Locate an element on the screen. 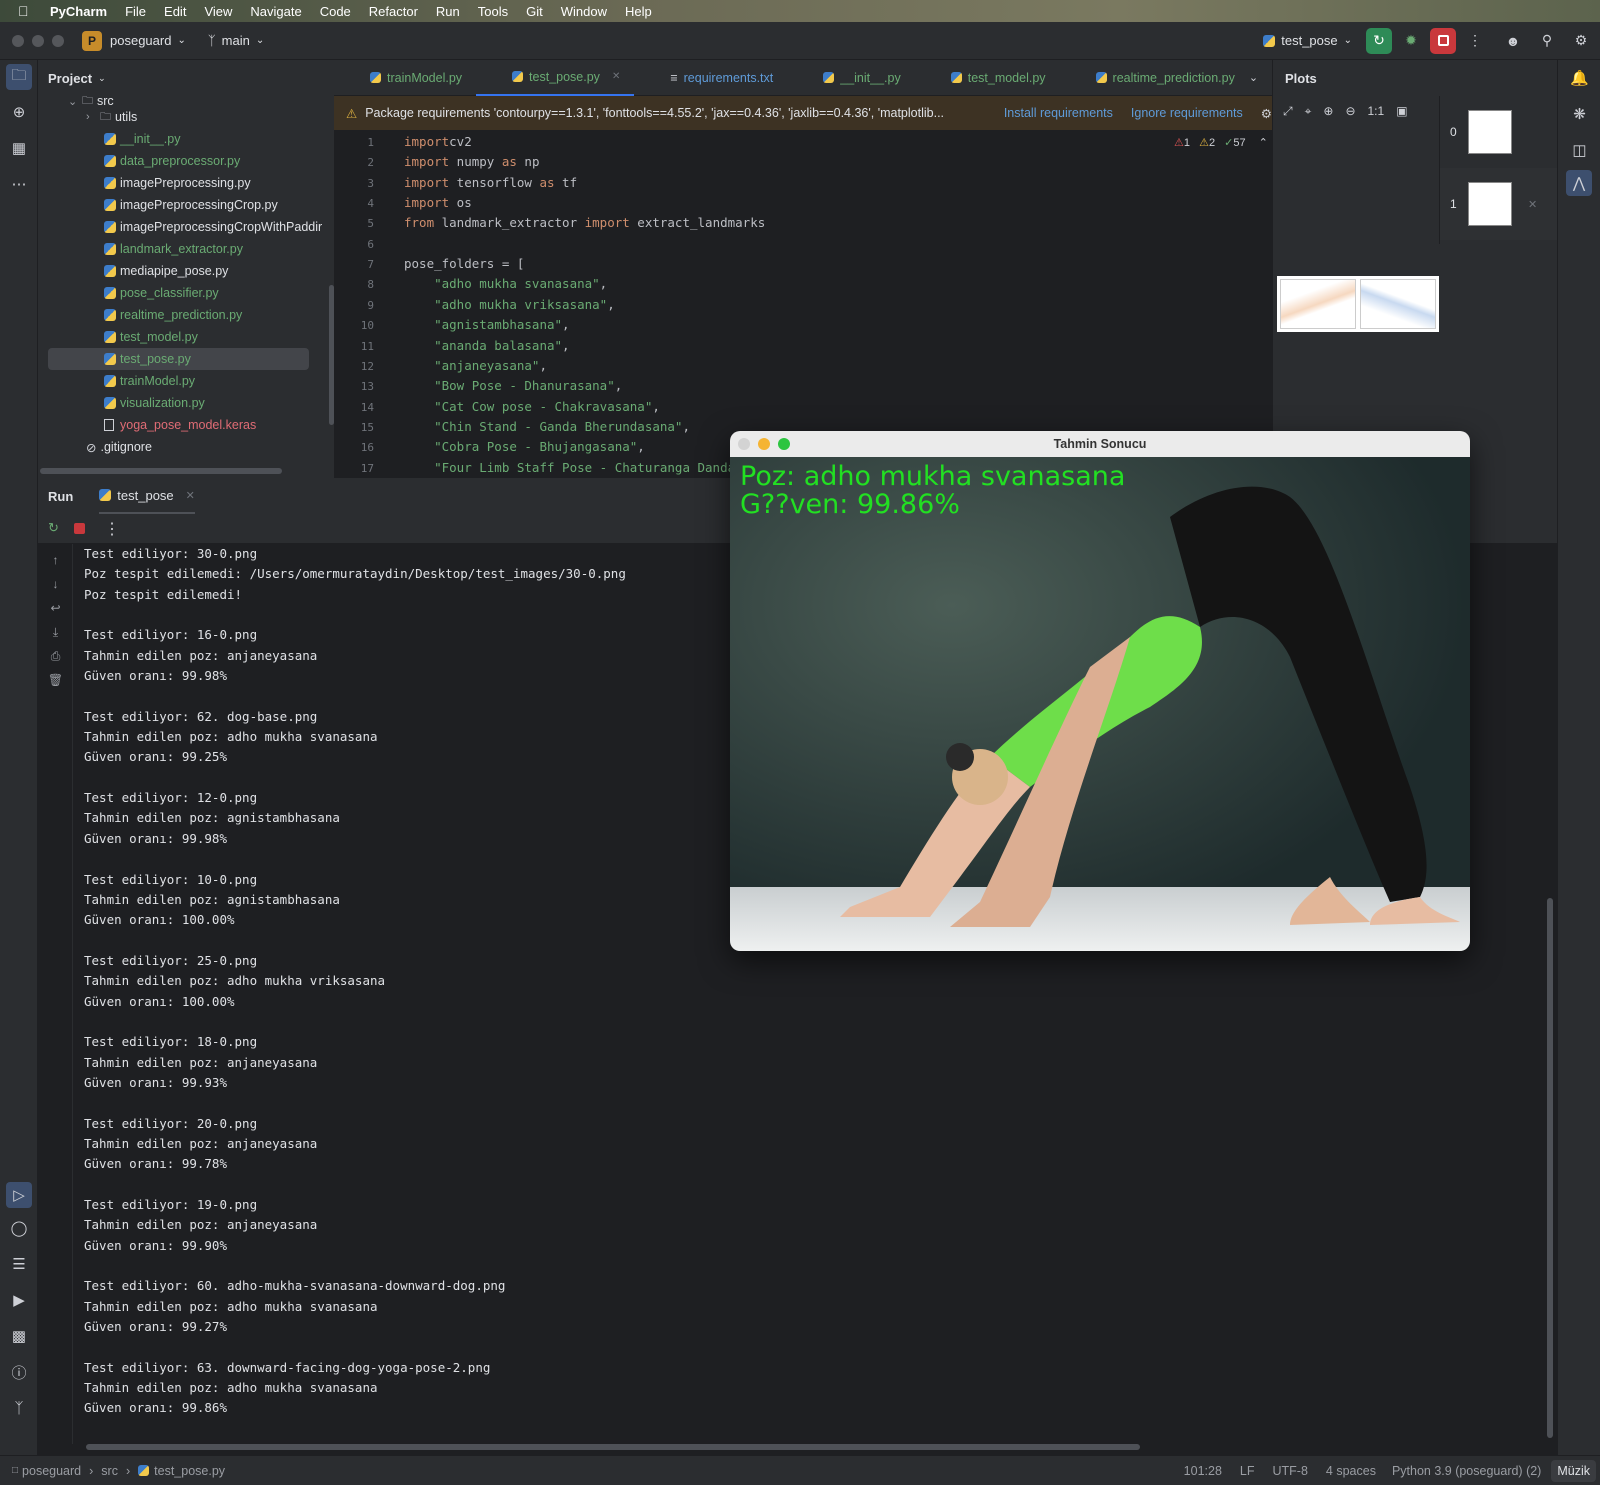  zoom-in-icon: ⊕ is located at coordinates (1328, 111).